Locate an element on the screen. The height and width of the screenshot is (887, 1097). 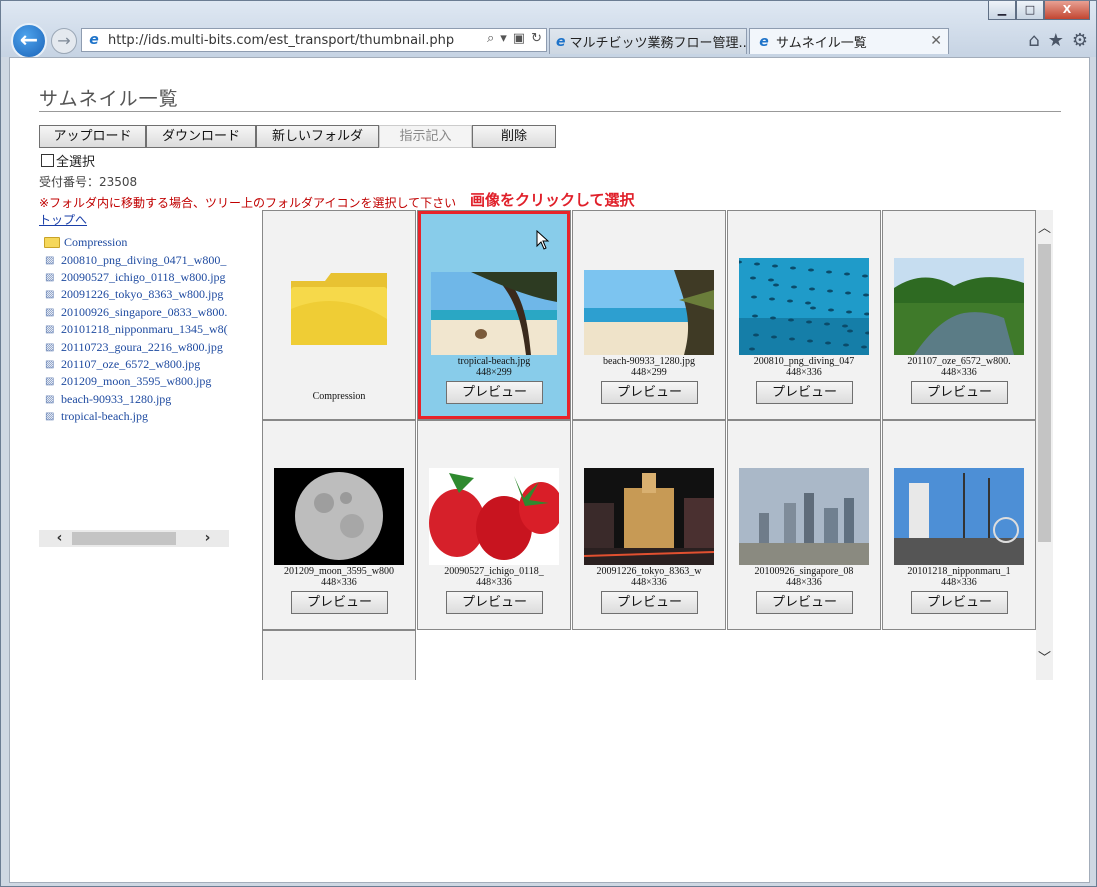
tree-item-label: 20110723_goura_2216_w800.jpg is located at coordinates (142, 346).